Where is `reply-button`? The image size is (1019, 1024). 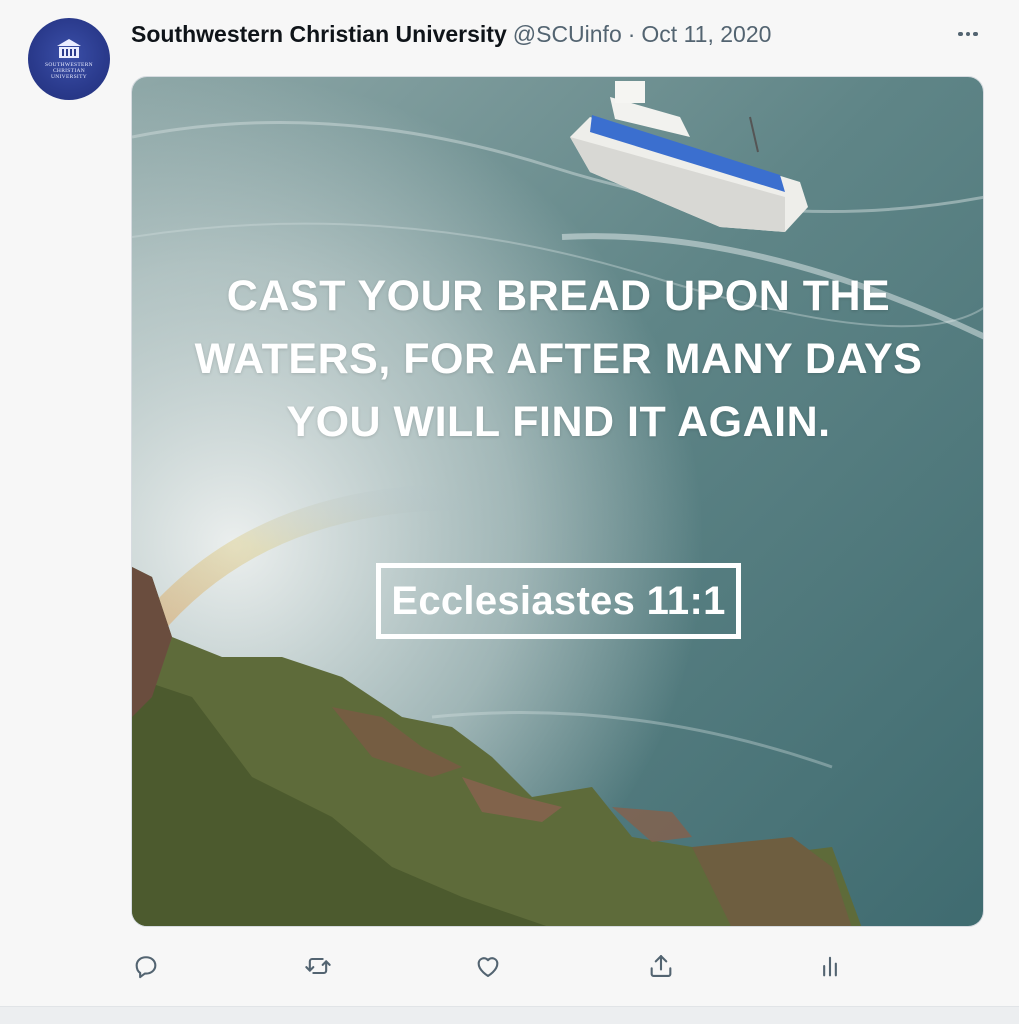
reply-button is located at coordinates (146, 966).